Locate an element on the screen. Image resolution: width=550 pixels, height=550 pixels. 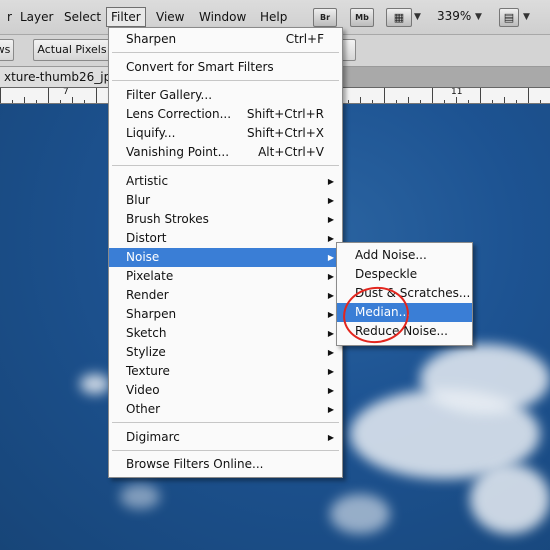
menu-item-label: Texture is located at coordinates (148, 371).